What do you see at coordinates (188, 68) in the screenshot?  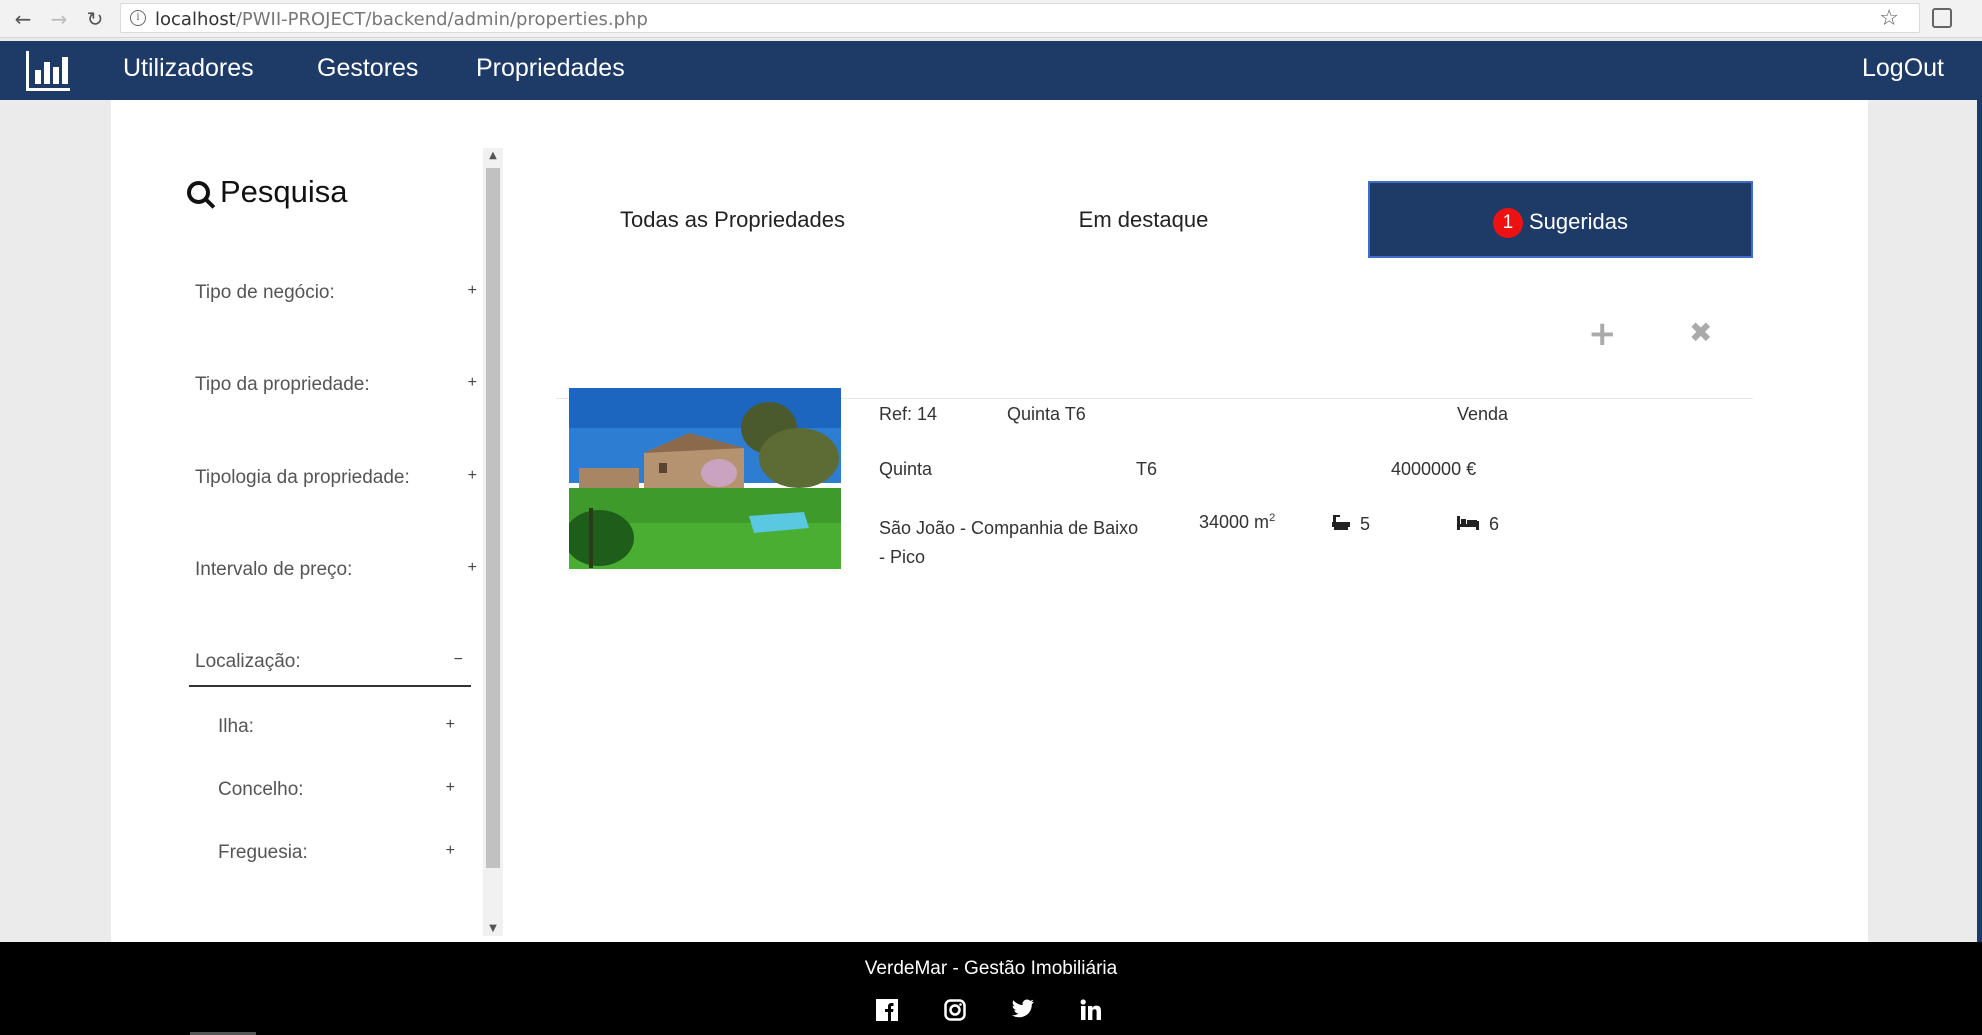 I see `nav-utilizadores: Utilizadores` at bounding box center [188, 68].